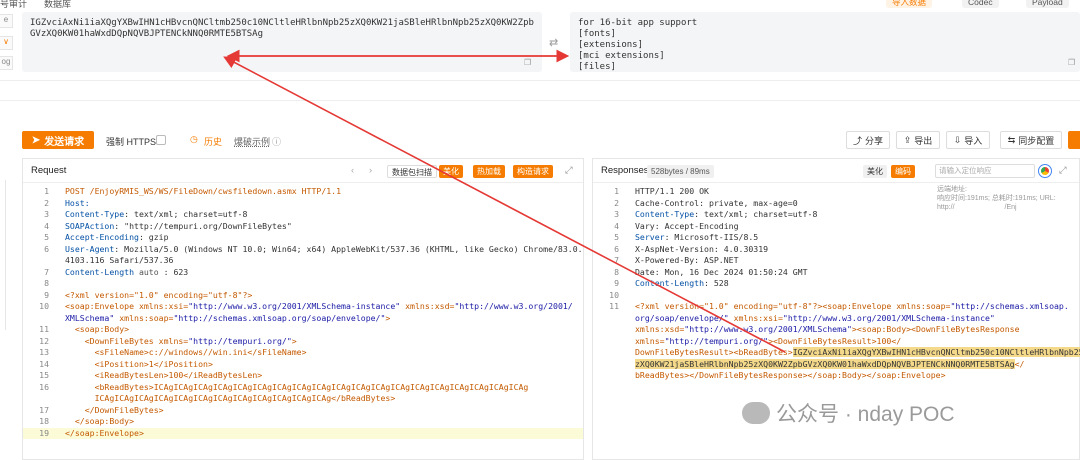  I want to click on line-number: 5, so click(616, 237).